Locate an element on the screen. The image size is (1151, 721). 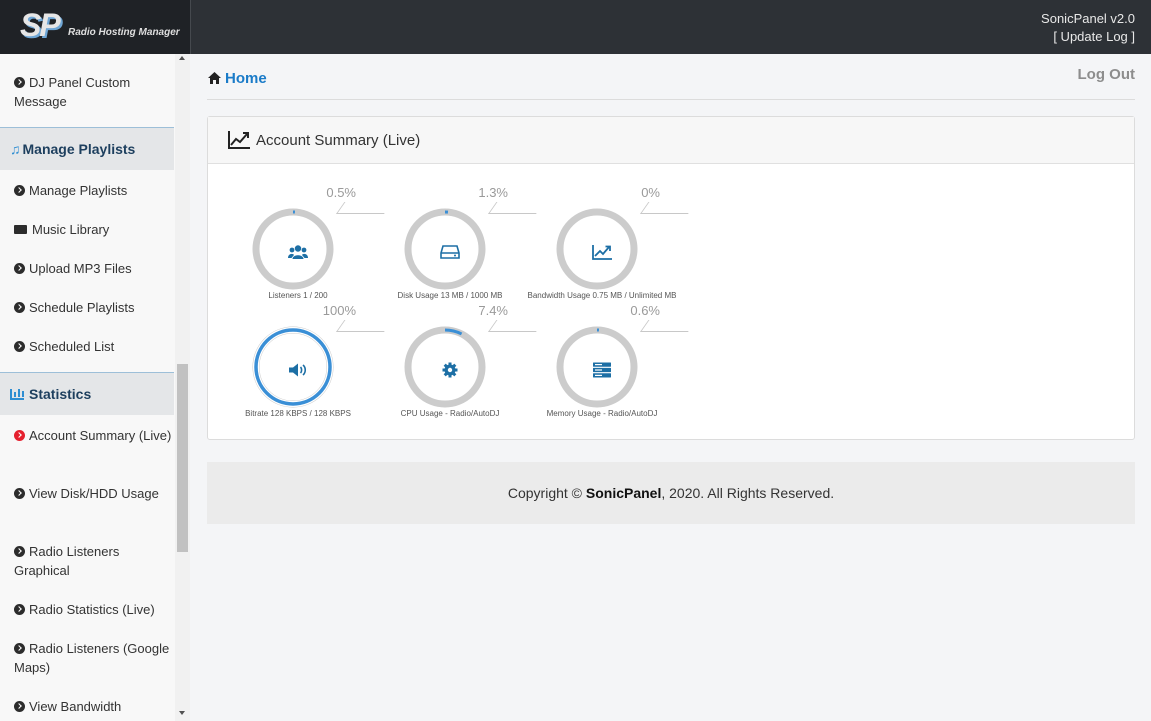
section-label: Manage Playlists is located at coordinates (79, 149).